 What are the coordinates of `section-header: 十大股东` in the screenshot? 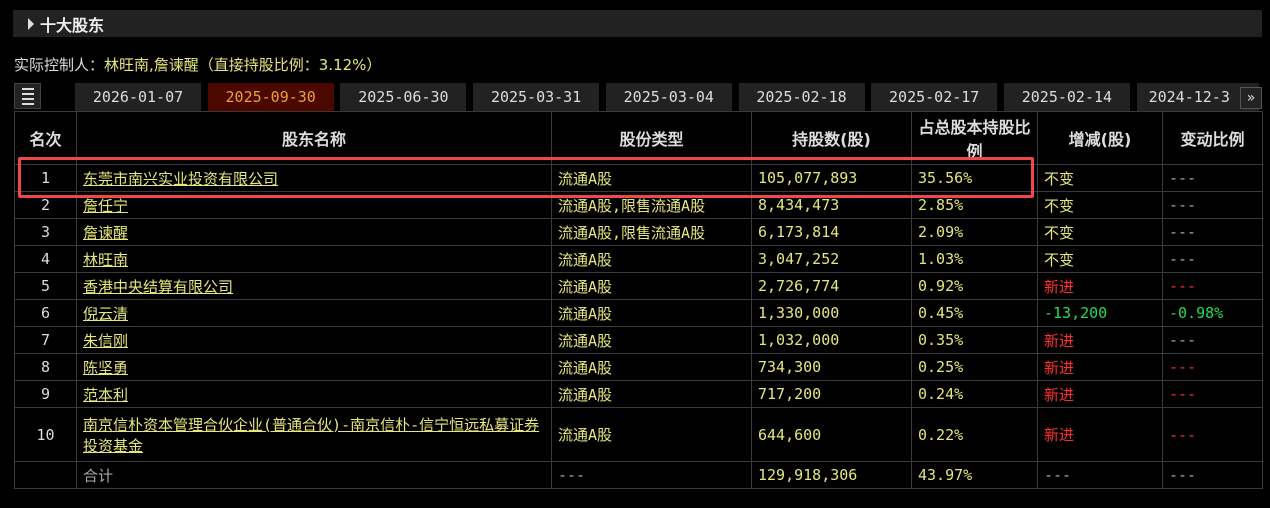 It's located at (637, 23).